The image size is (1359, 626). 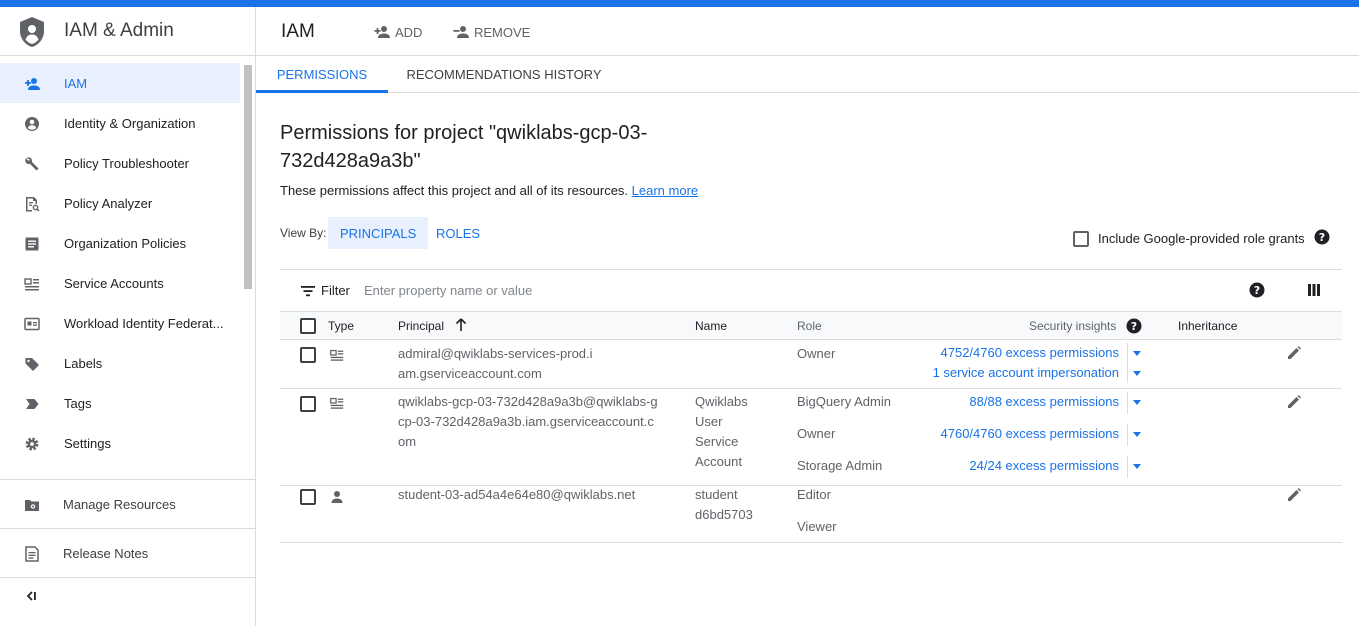 I want to click on folder-settings-icon, so click(x=32, y=505).